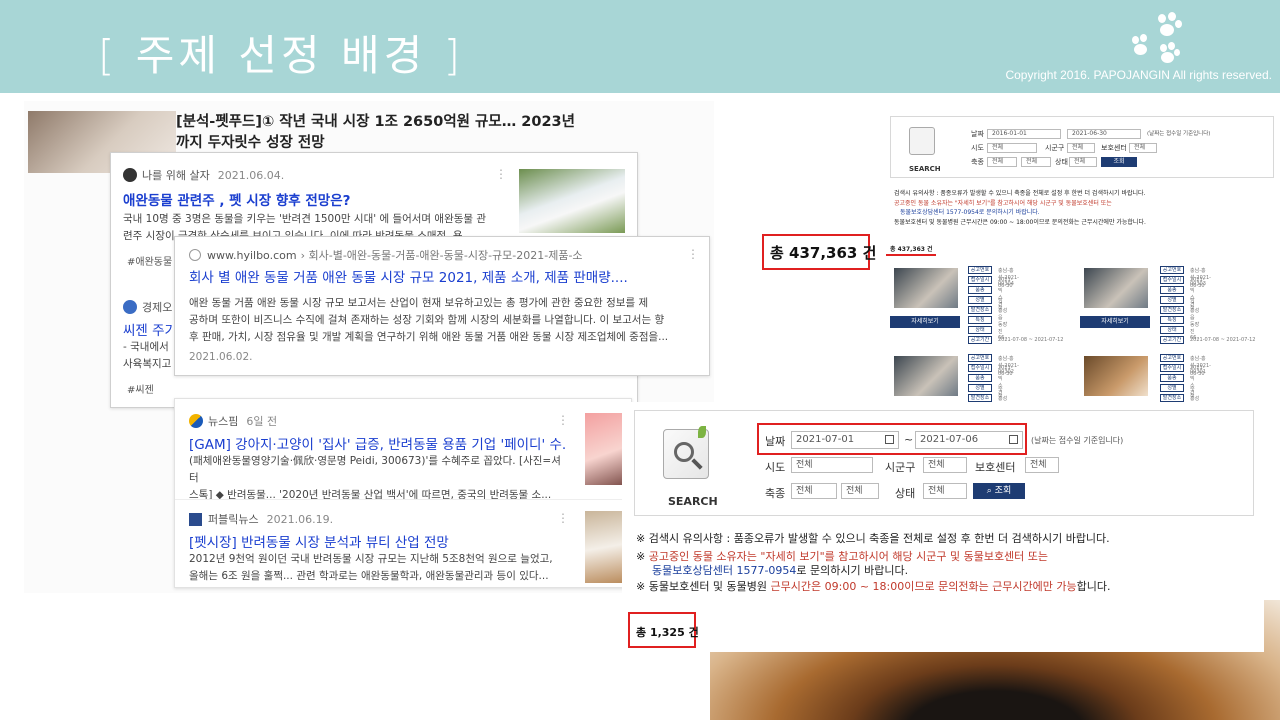 This screenshot has height=720, width=1280. I want to click on search-button: 조회, so click(1119, 162).